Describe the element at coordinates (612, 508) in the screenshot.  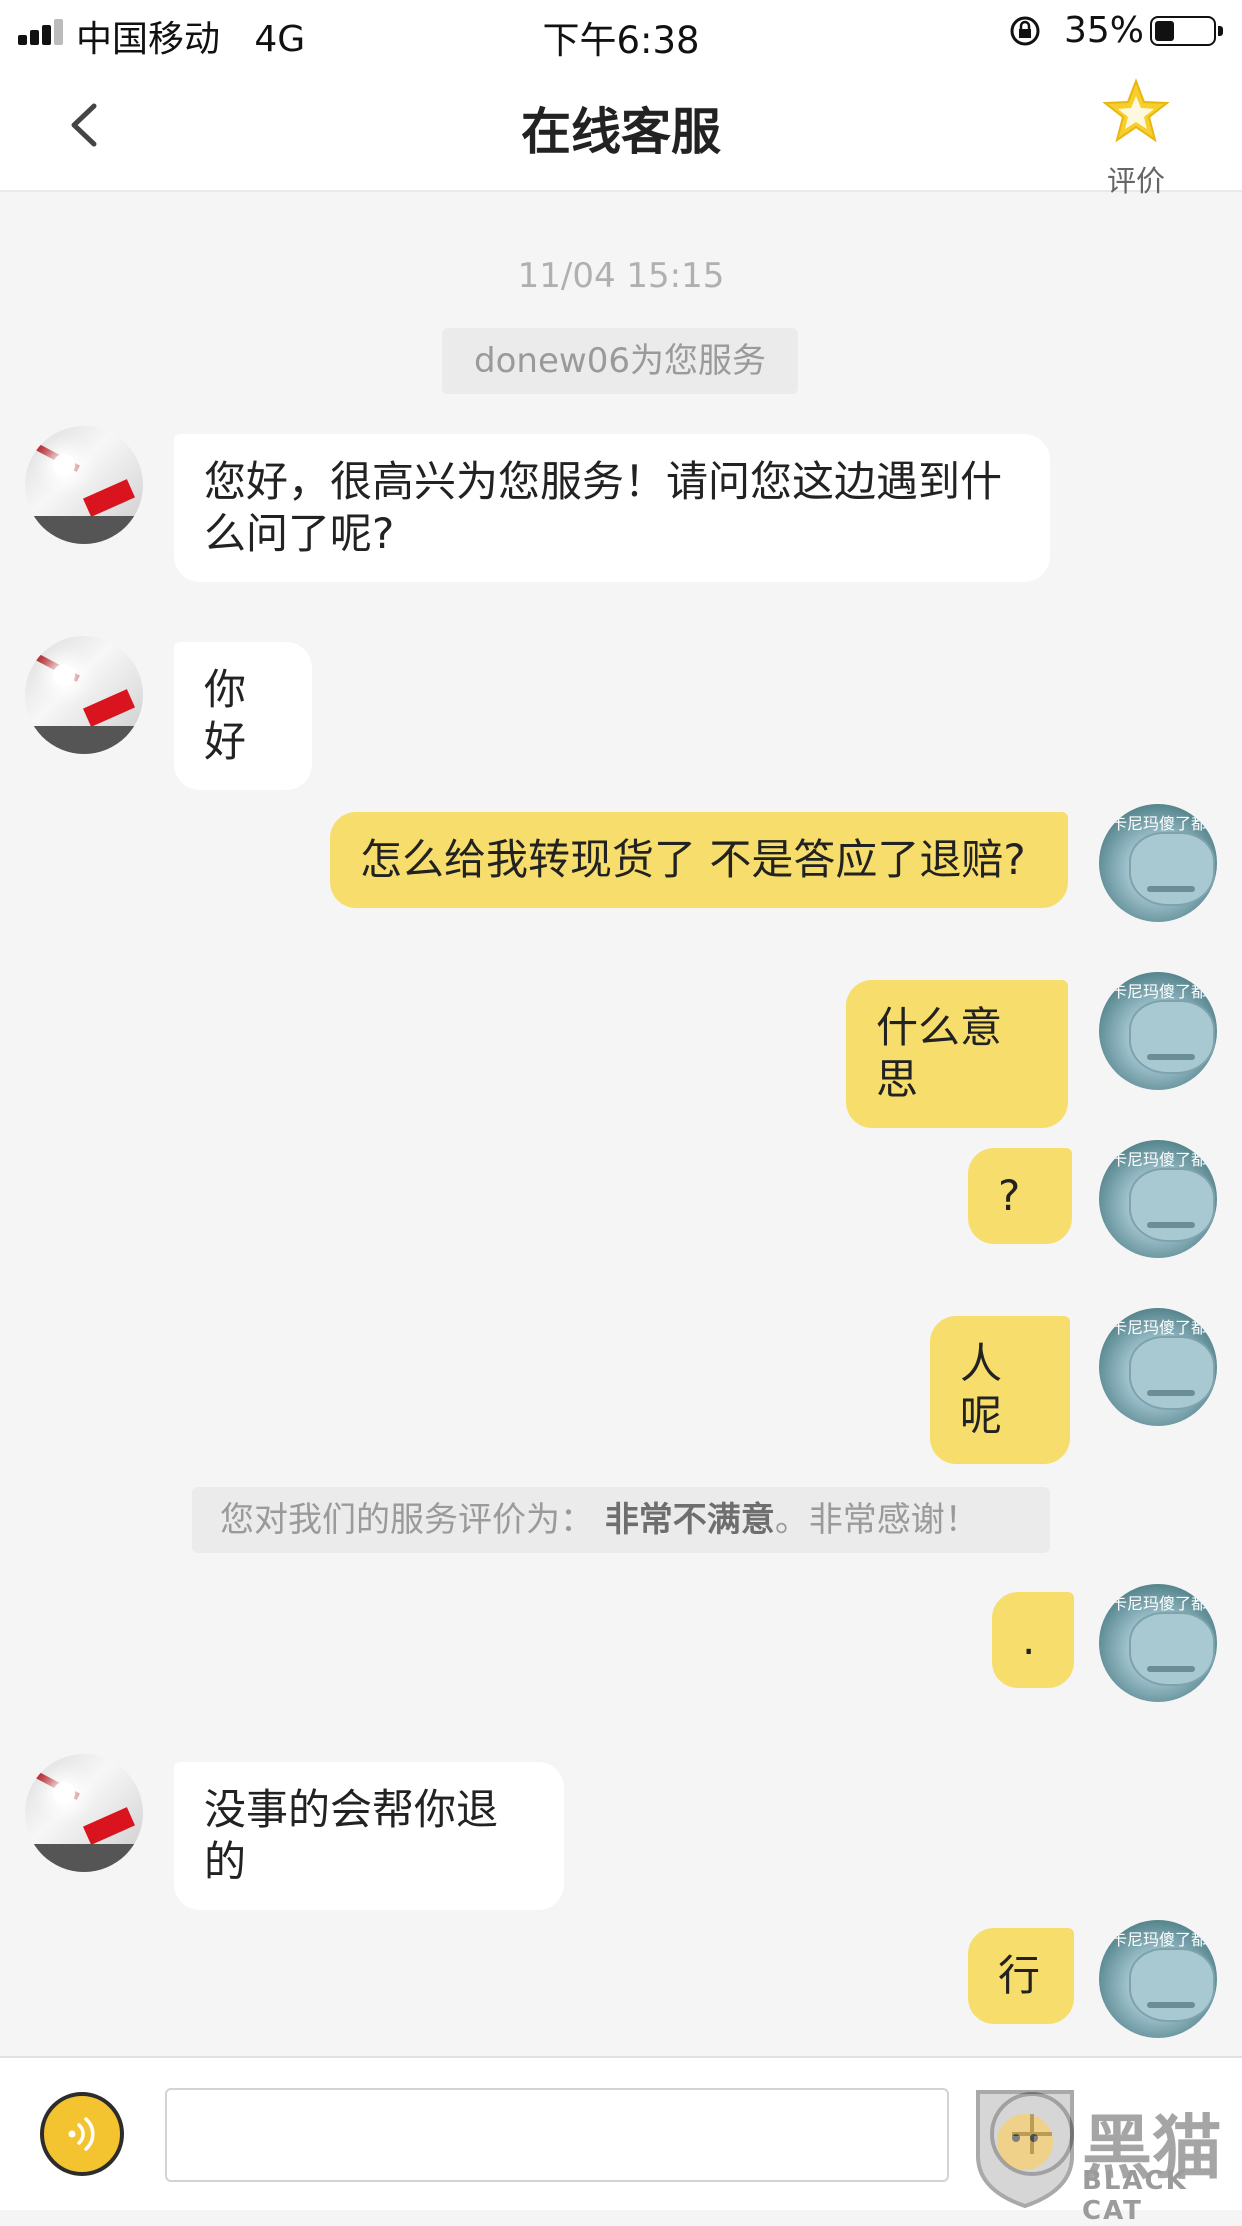
I see `message-bubble-agent: 您好，很高兴为您服务！请问您这边遇到什么问了呢?` at that location.